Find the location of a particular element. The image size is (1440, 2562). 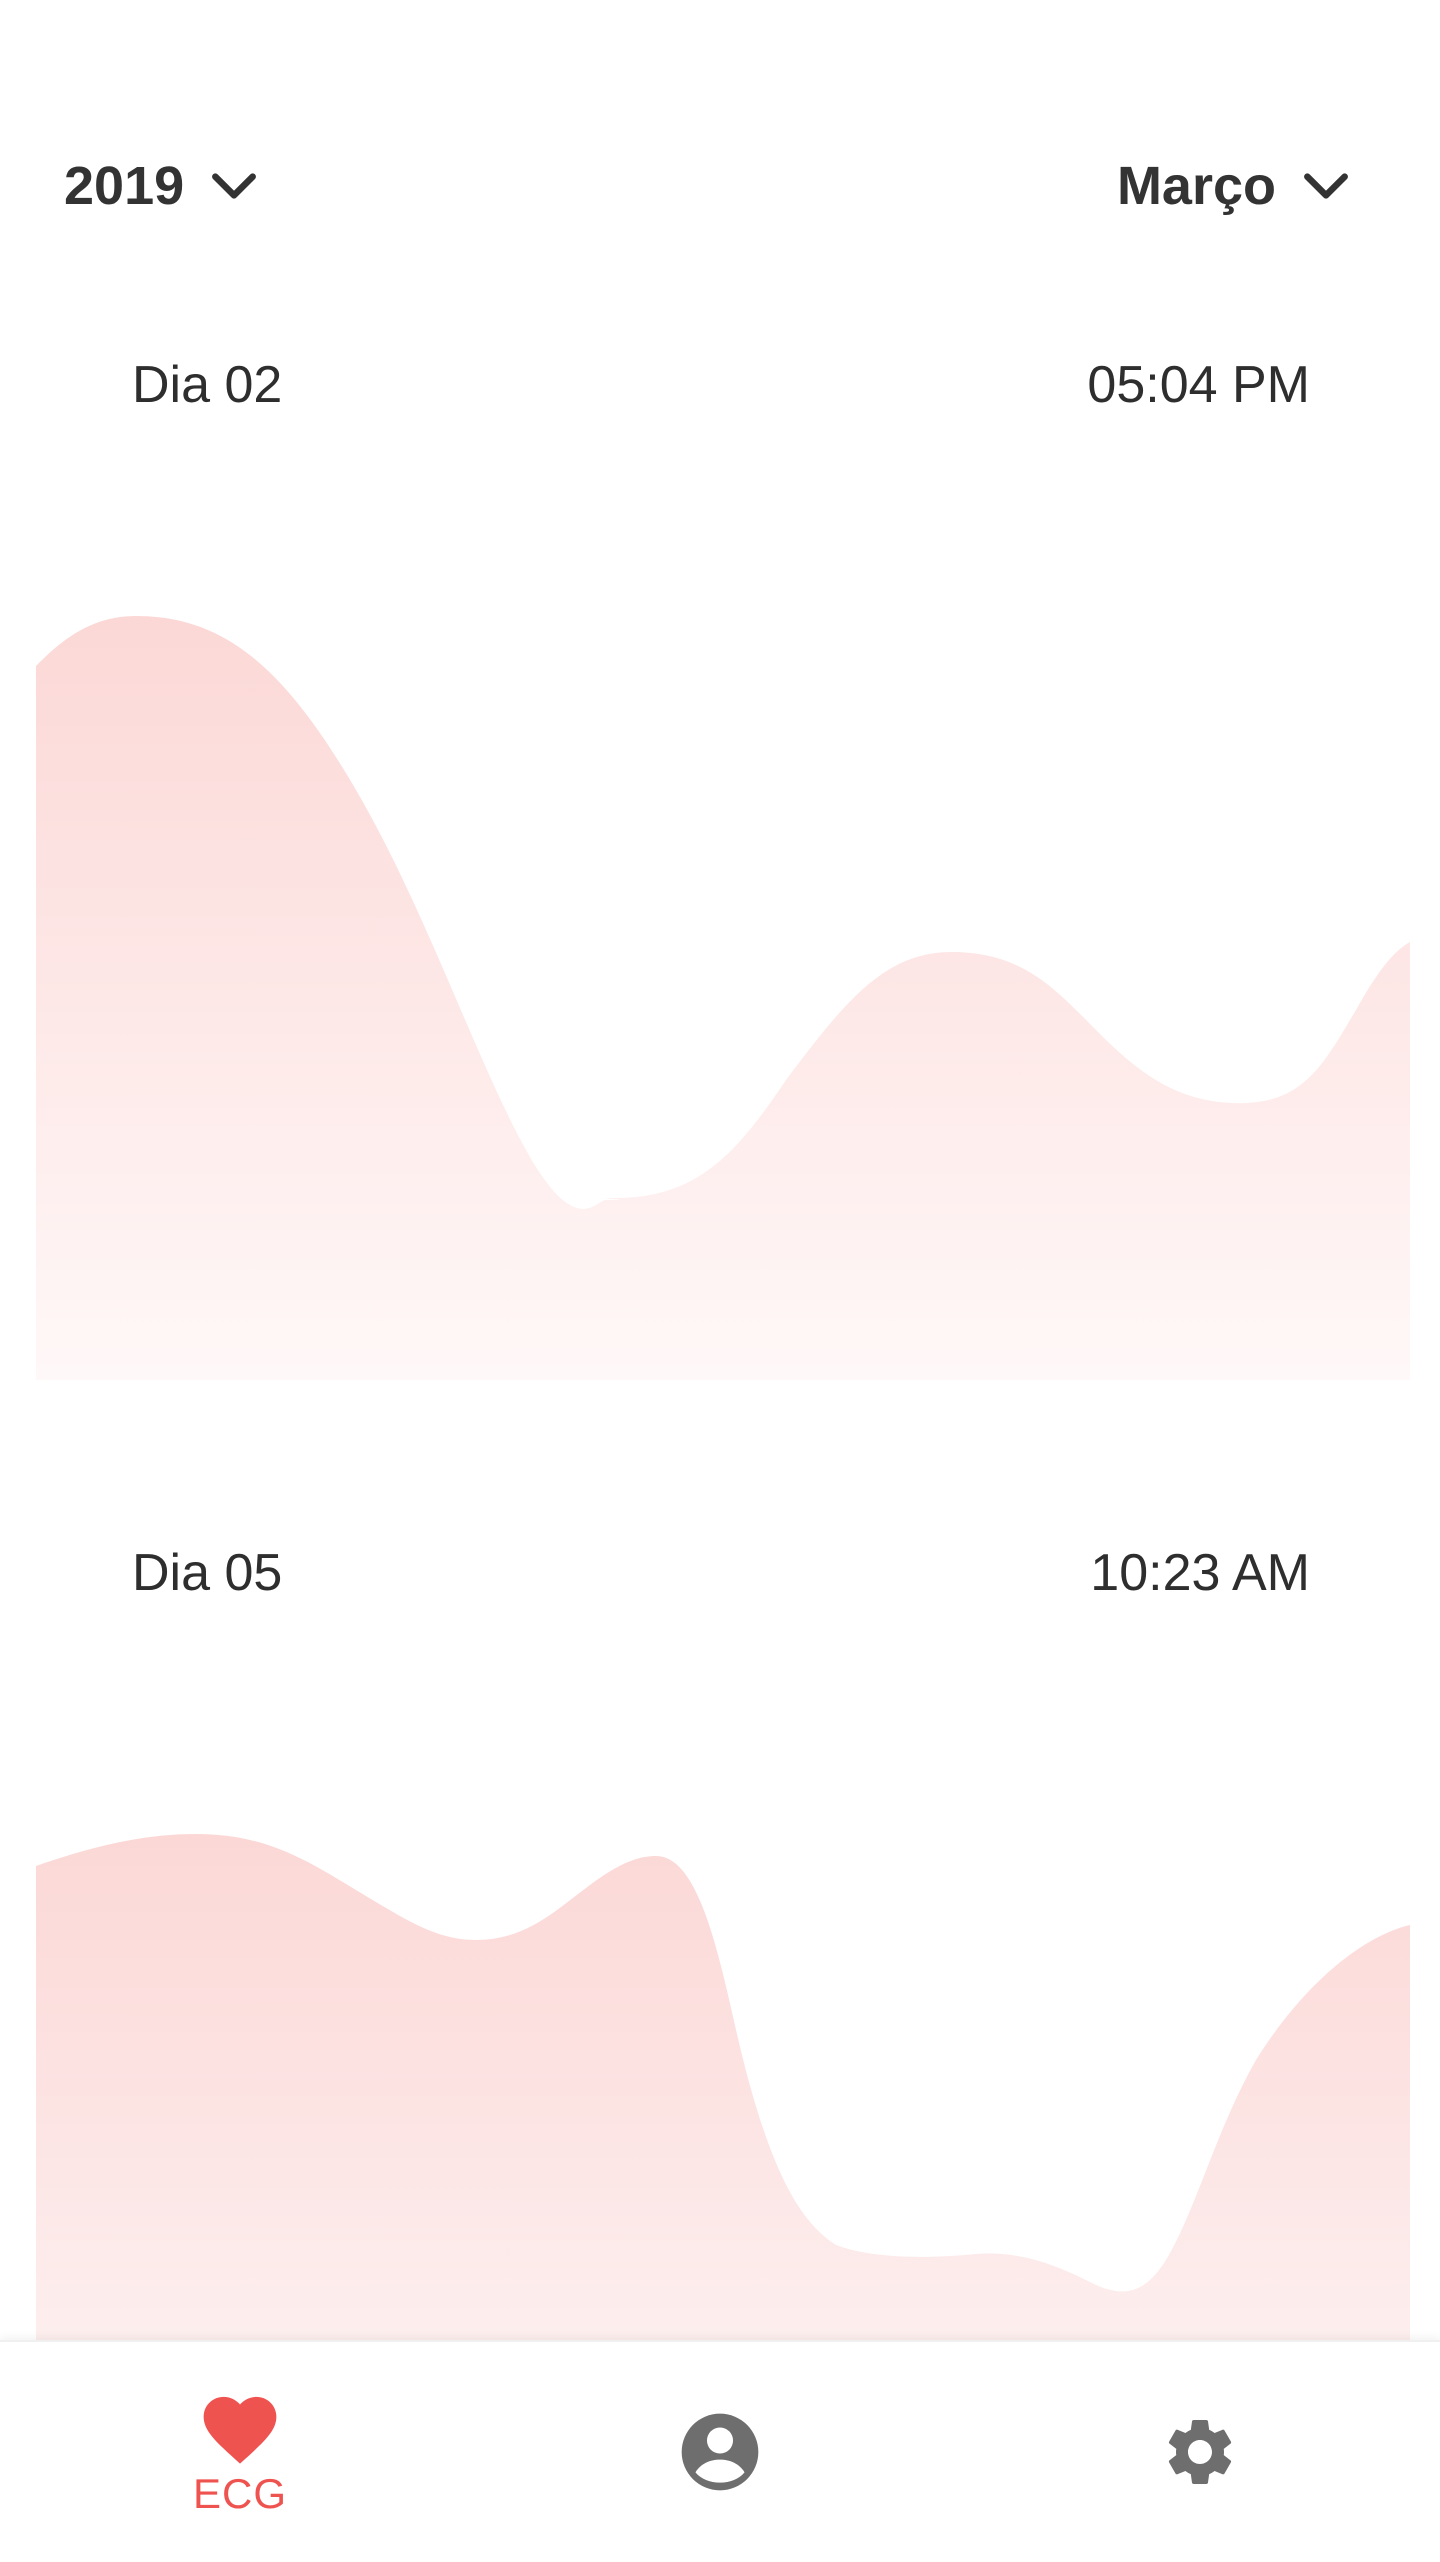

nav-ecg-label: ECG is located at coordinates (239, 2493).